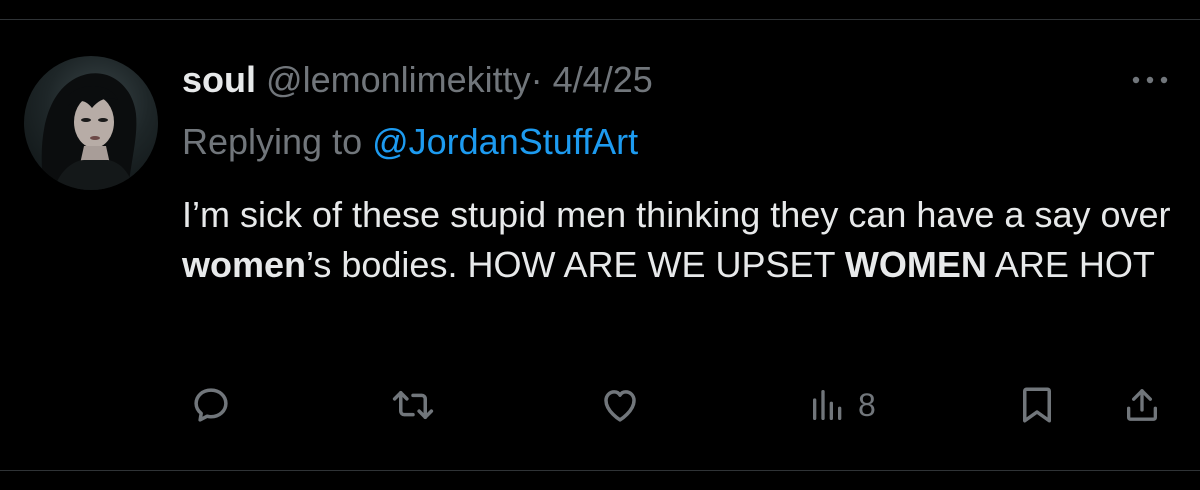 The width and height of the screenshot is (1200, 490). Describe the element at coordinates (398, 79) in the screenshot. I see `user-handle: @lemonlimekitty` at that location.